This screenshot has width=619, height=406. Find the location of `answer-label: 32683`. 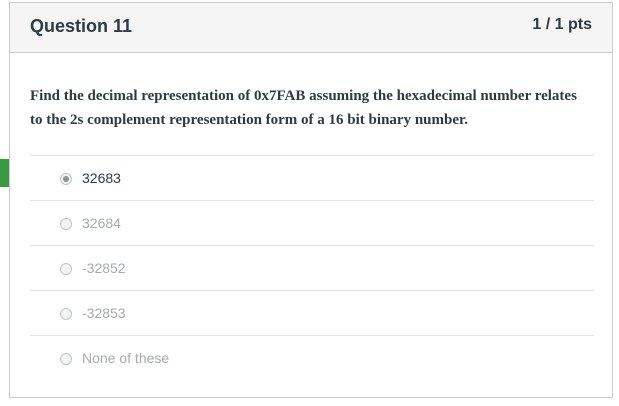

answer-label: 32683 is located at coordinates (101, 178).